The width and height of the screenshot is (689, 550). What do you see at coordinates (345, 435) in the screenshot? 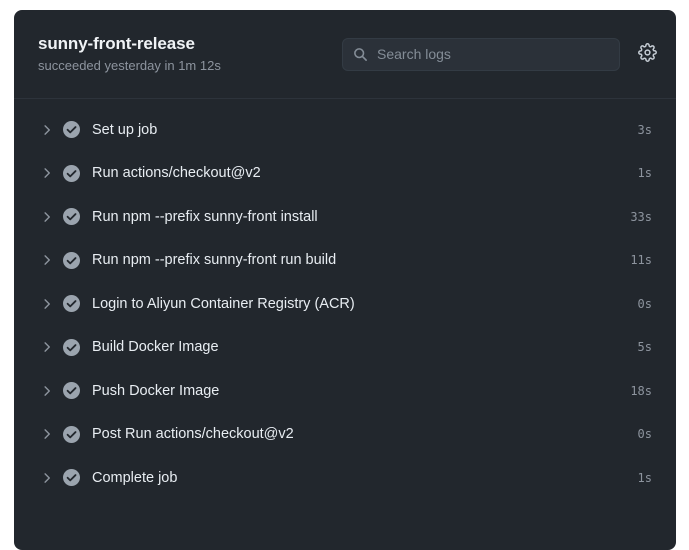
I see `table-row: Post Run actions/checkout@v2 0s` at bounding box center [345, 435].